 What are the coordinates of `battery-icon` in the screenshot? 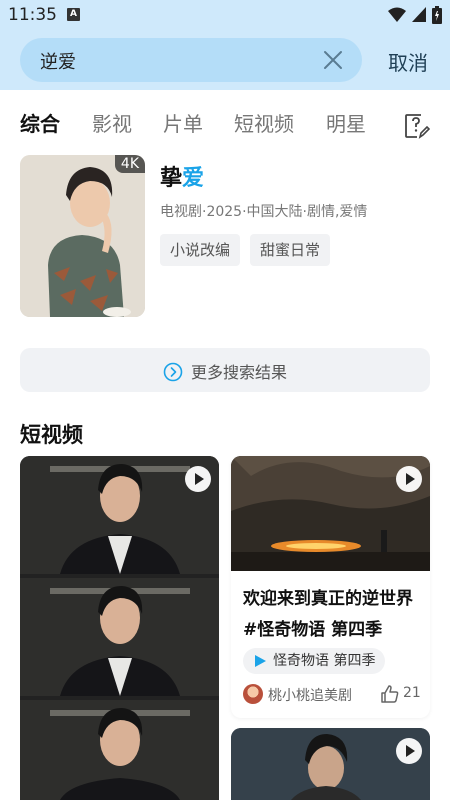 It's located at (437, 15).